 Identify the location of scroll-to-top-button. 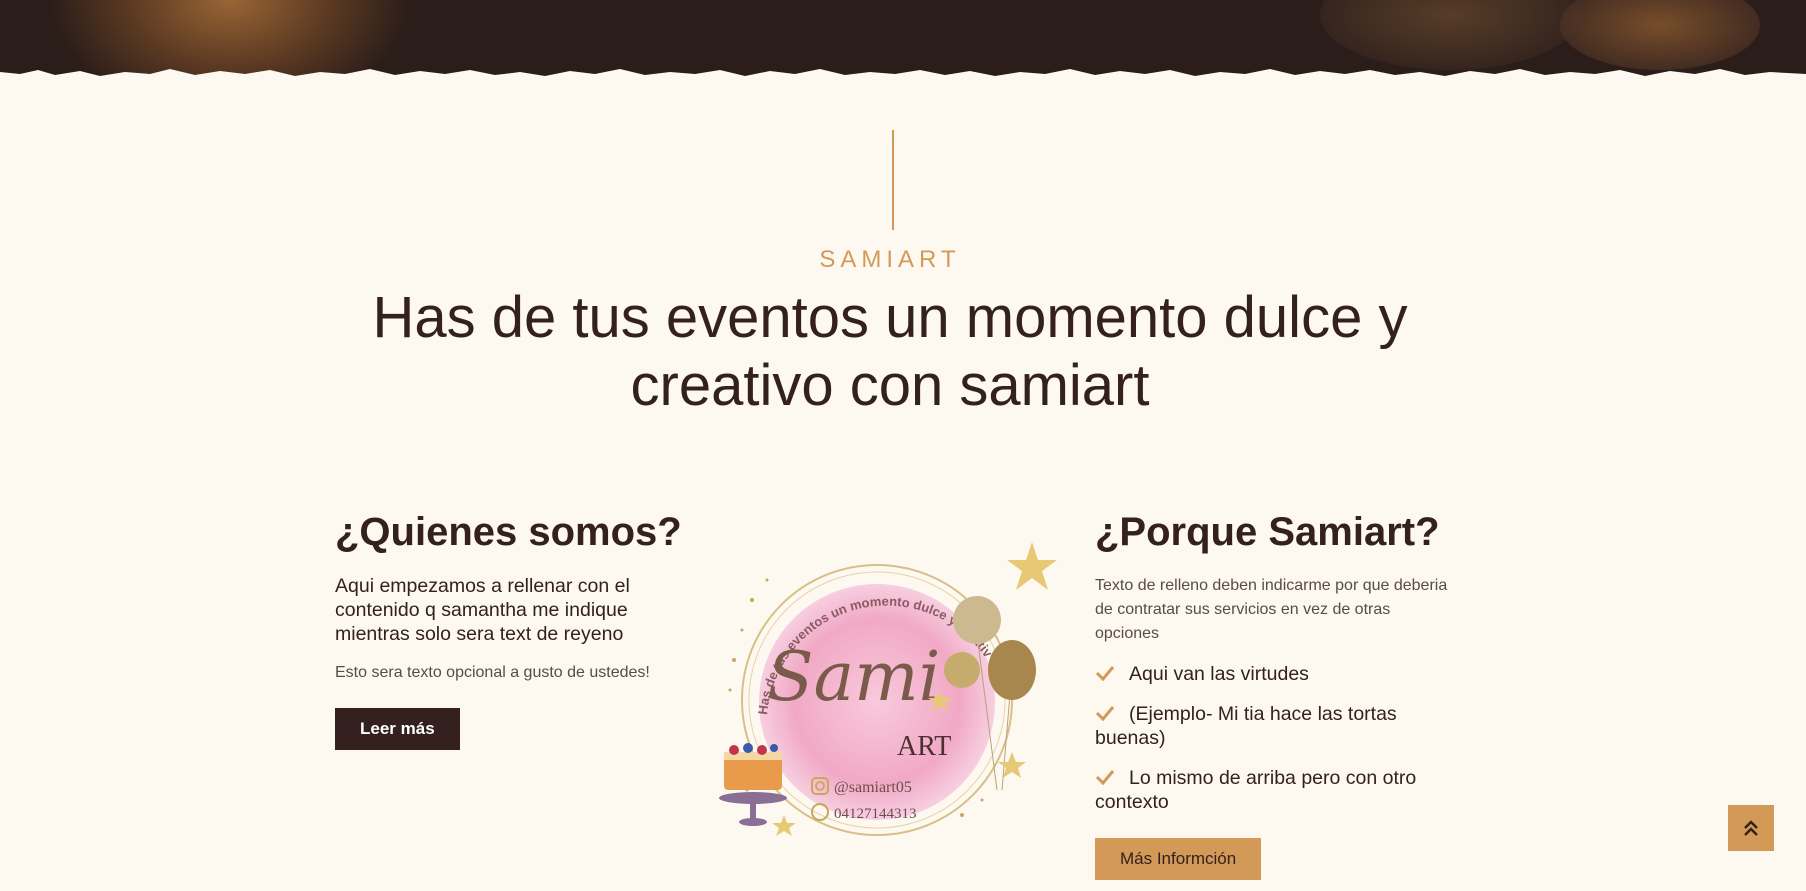
(1751, 828).